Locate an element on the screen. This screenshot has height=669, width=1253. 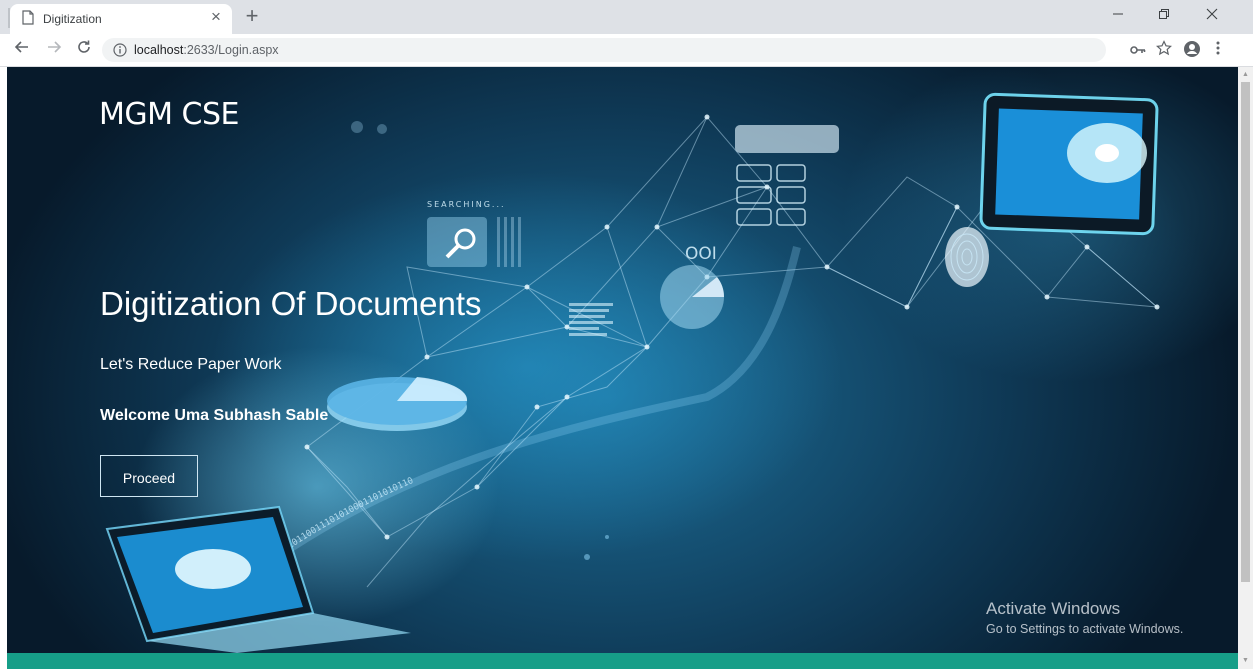
footer-strip is located at coordinates (622, 661).